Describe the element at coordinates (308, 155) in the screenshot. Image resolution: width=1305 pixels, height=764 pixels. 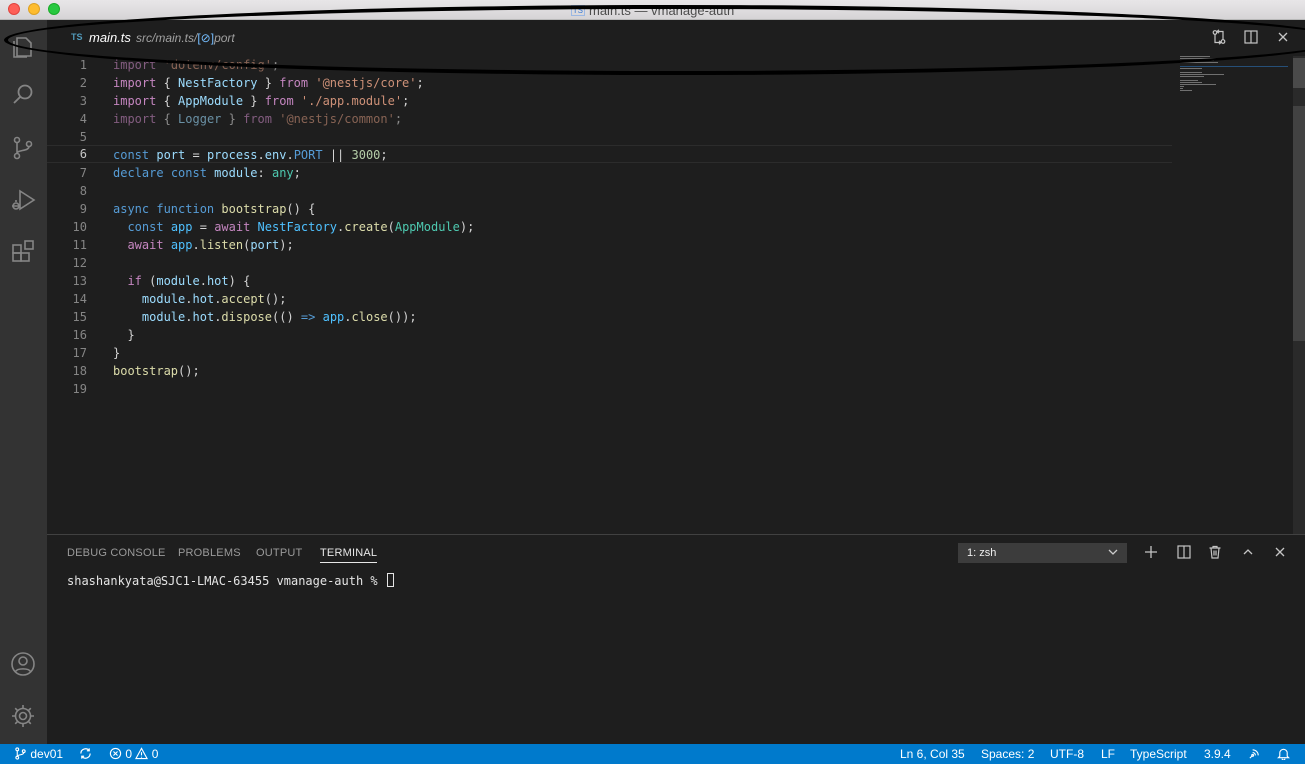
I see `identifier: PORT` at that location.